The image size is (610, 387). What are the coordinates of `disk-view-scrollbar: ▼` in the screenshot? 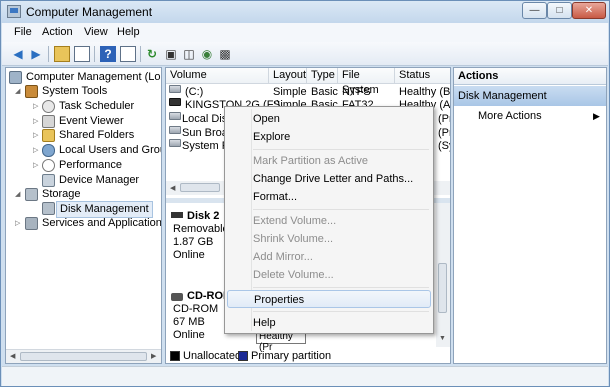 It's located at (443, 275).